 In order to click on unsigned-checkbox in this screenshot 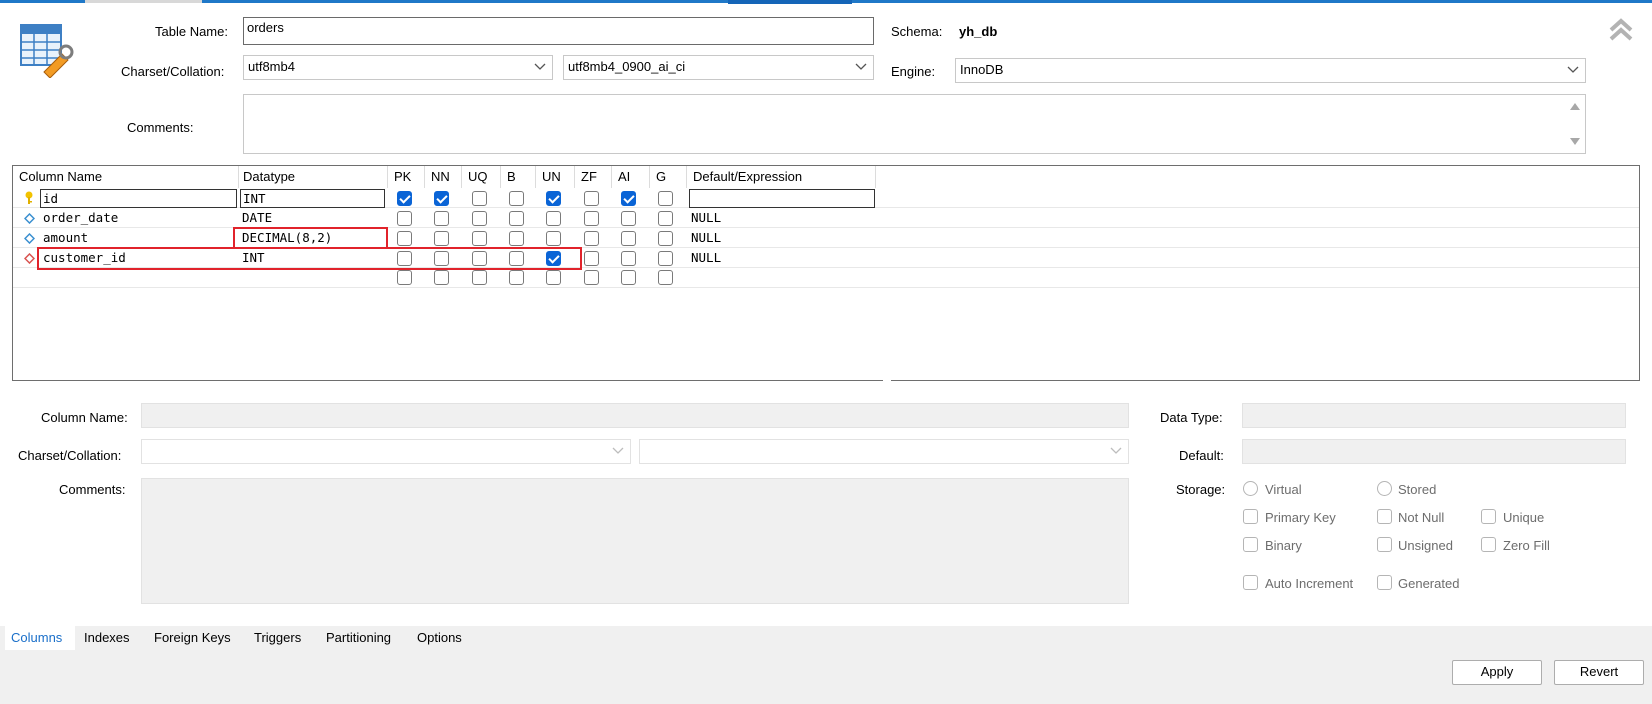, I will do `click(1384, 544)`.